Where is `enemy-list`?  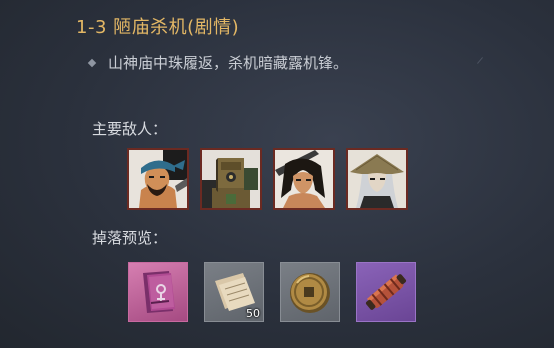
enemy-list is located at coordinates (267, 179).